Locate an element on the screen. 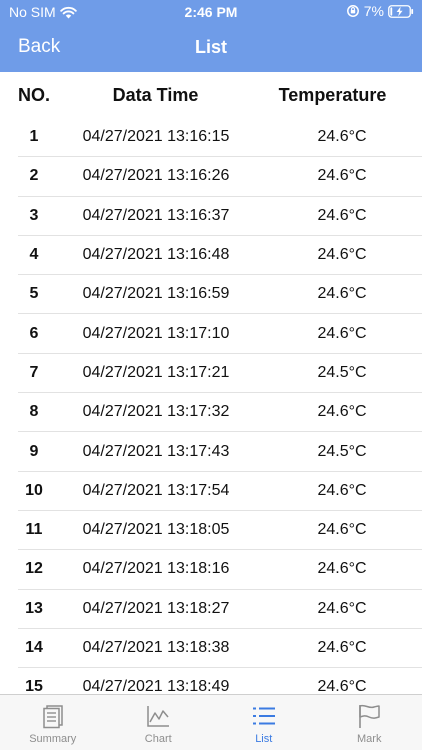 The image size is (422, 750). tab-bar: Summary Chart List Mark is located at coordinates (211, 722).